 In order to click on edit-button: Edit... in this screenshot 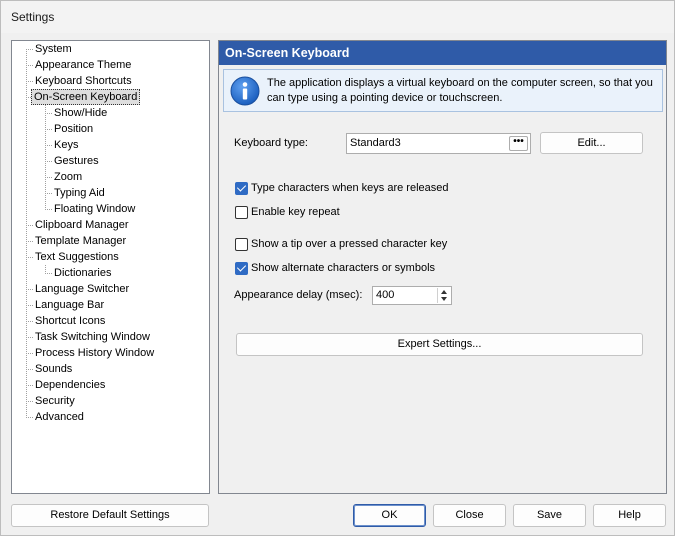, I will do `click(591, 143)`.